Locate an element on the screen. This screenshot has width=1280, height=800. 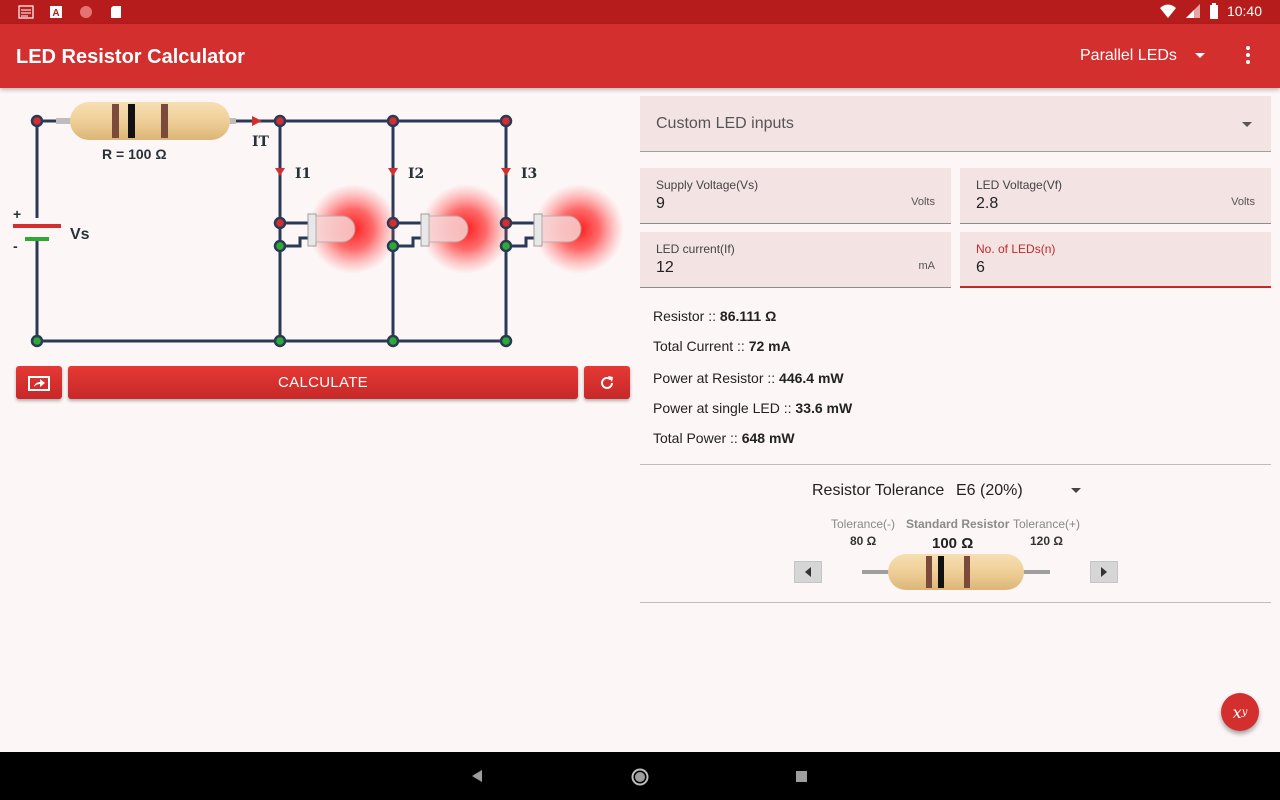
fab-label: x is located at coordinates (1237, 712).